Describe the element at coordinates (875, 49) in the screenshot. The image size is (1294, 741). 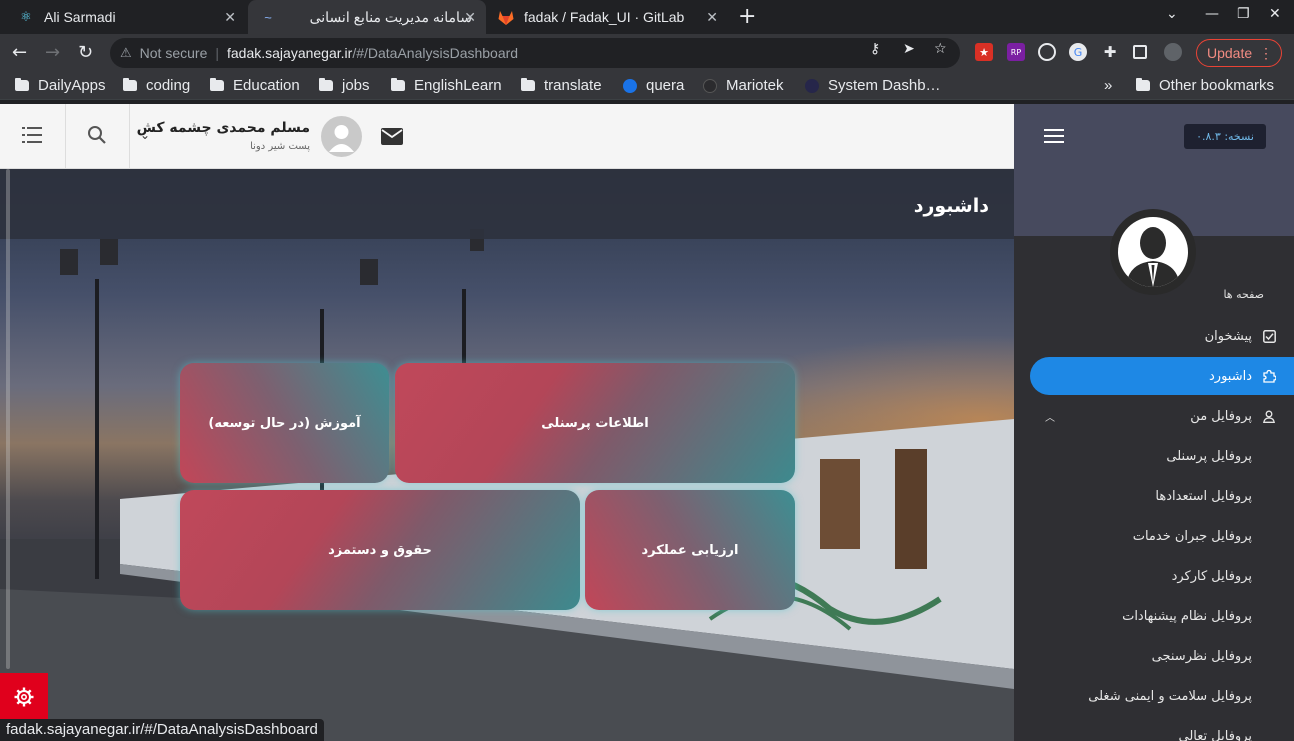
I see `key-icon: ⚷` at that location.